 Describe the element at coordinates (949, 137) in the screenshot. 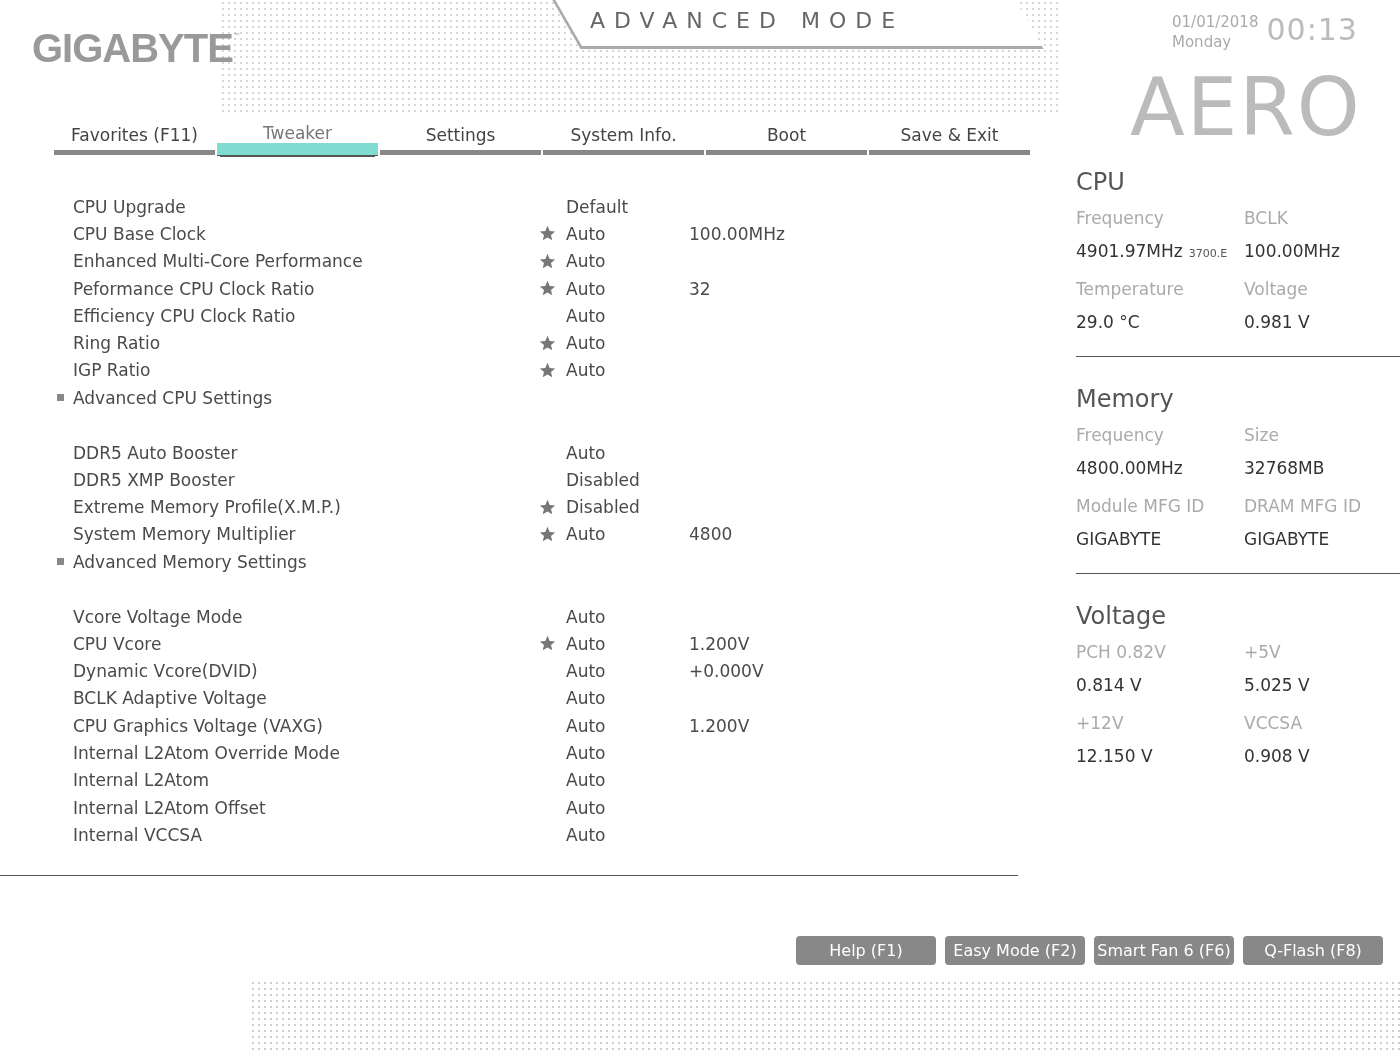

I see `tab: Save & Exit` at that location.